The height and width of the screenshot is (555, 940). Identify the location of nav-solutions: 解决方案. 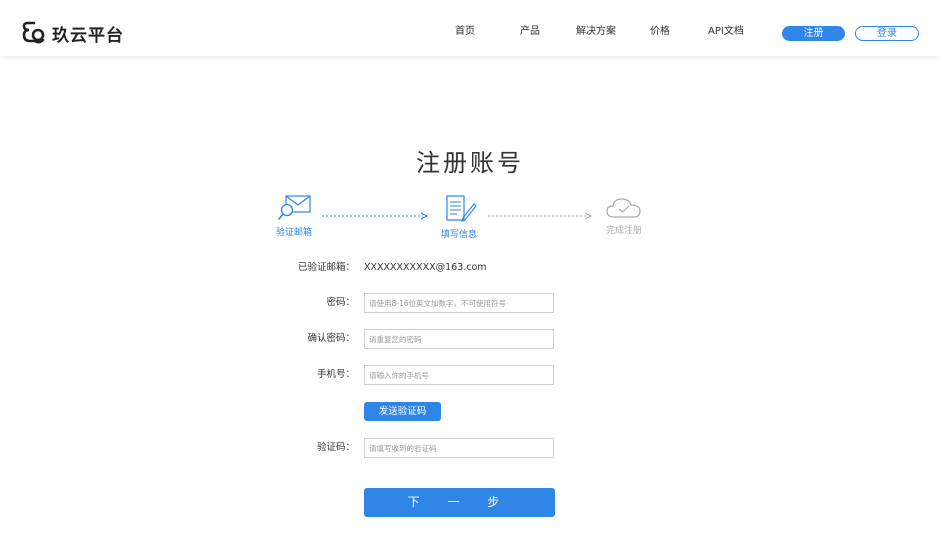
(596, 32).